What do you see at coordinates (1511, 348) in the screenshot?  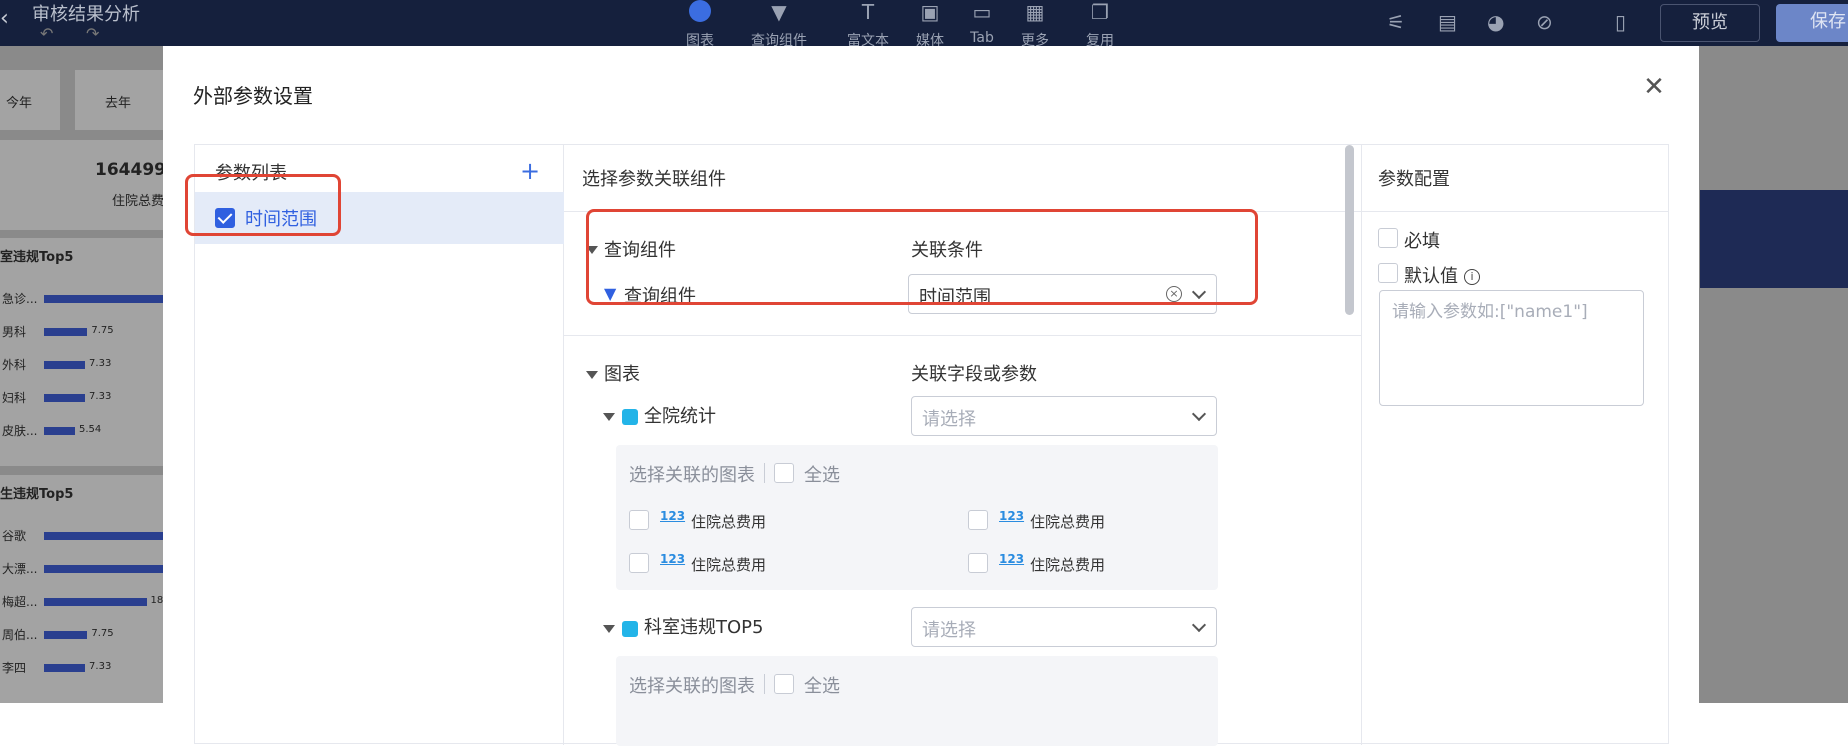 I see `default-value-input` at bounding box center [1511, 348].